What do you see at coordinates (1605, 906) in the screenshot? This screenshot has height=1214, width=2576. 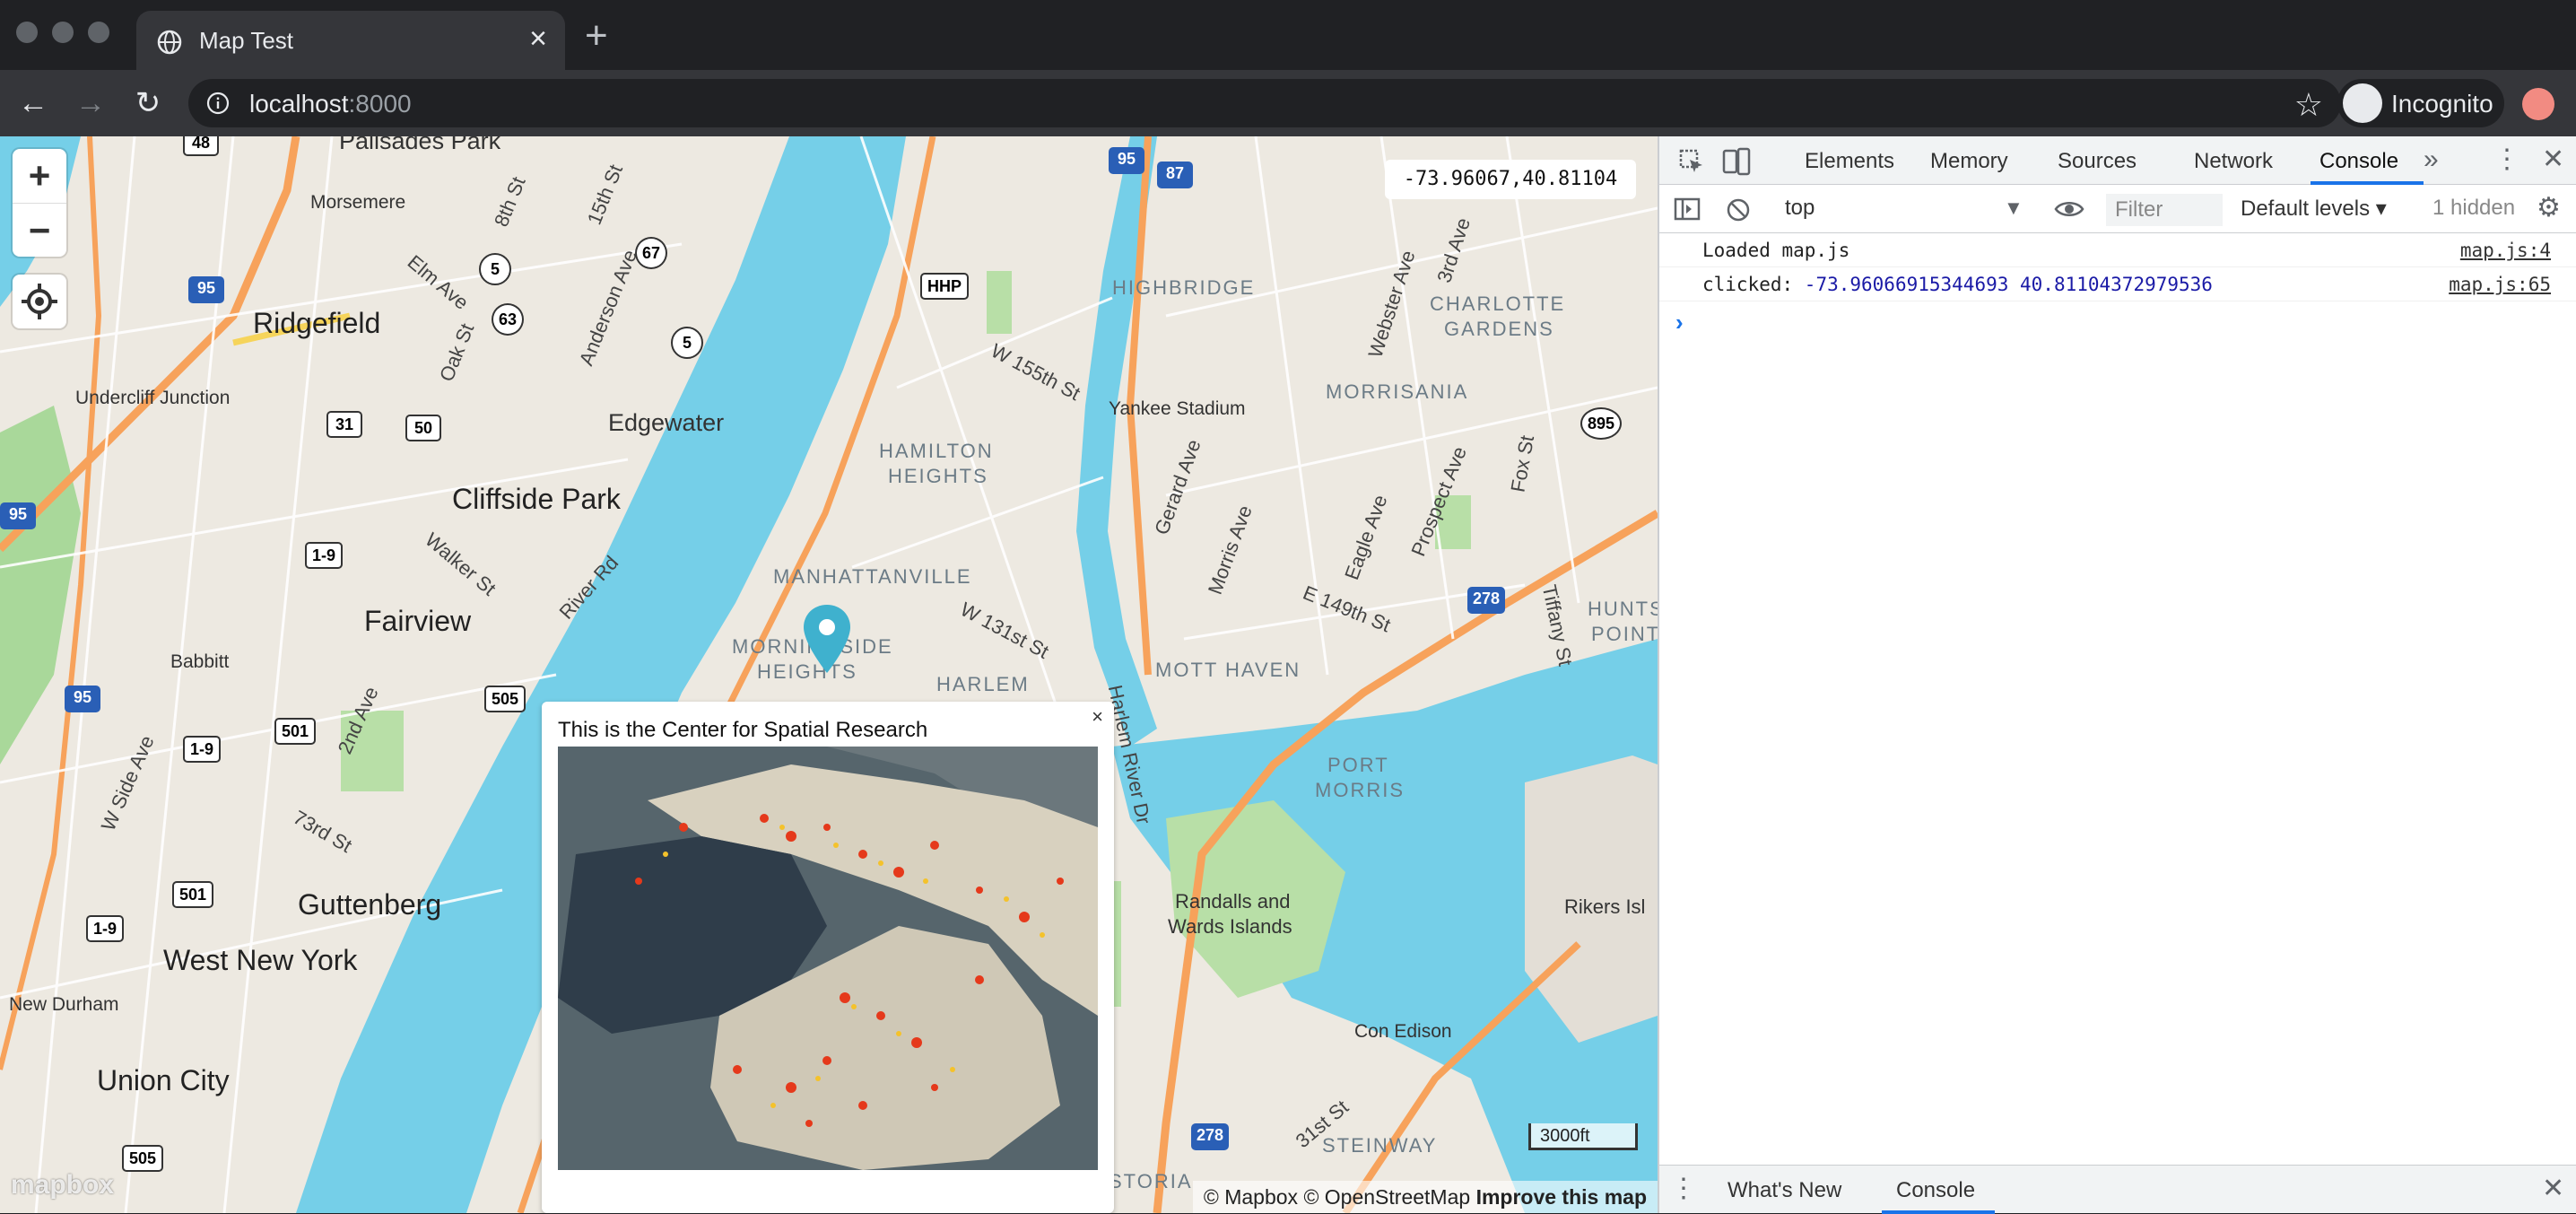 I see `map-label-place: Rikers Isl` at bounding box center [1605, 906].